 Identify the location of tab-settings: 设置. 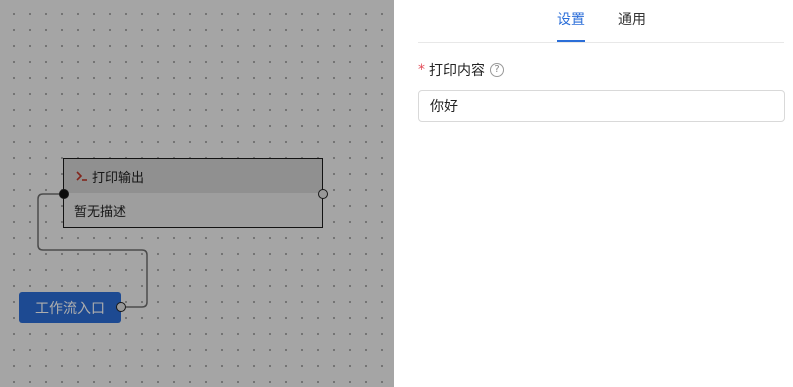
(571, 21).